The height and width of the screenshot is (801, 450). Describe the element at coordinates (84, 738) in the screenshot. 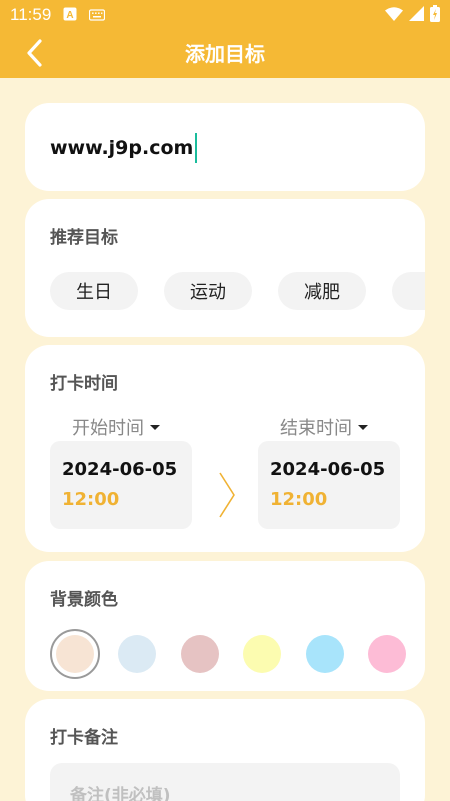

I see `checkin-note-title: 打卡备注` at that location.